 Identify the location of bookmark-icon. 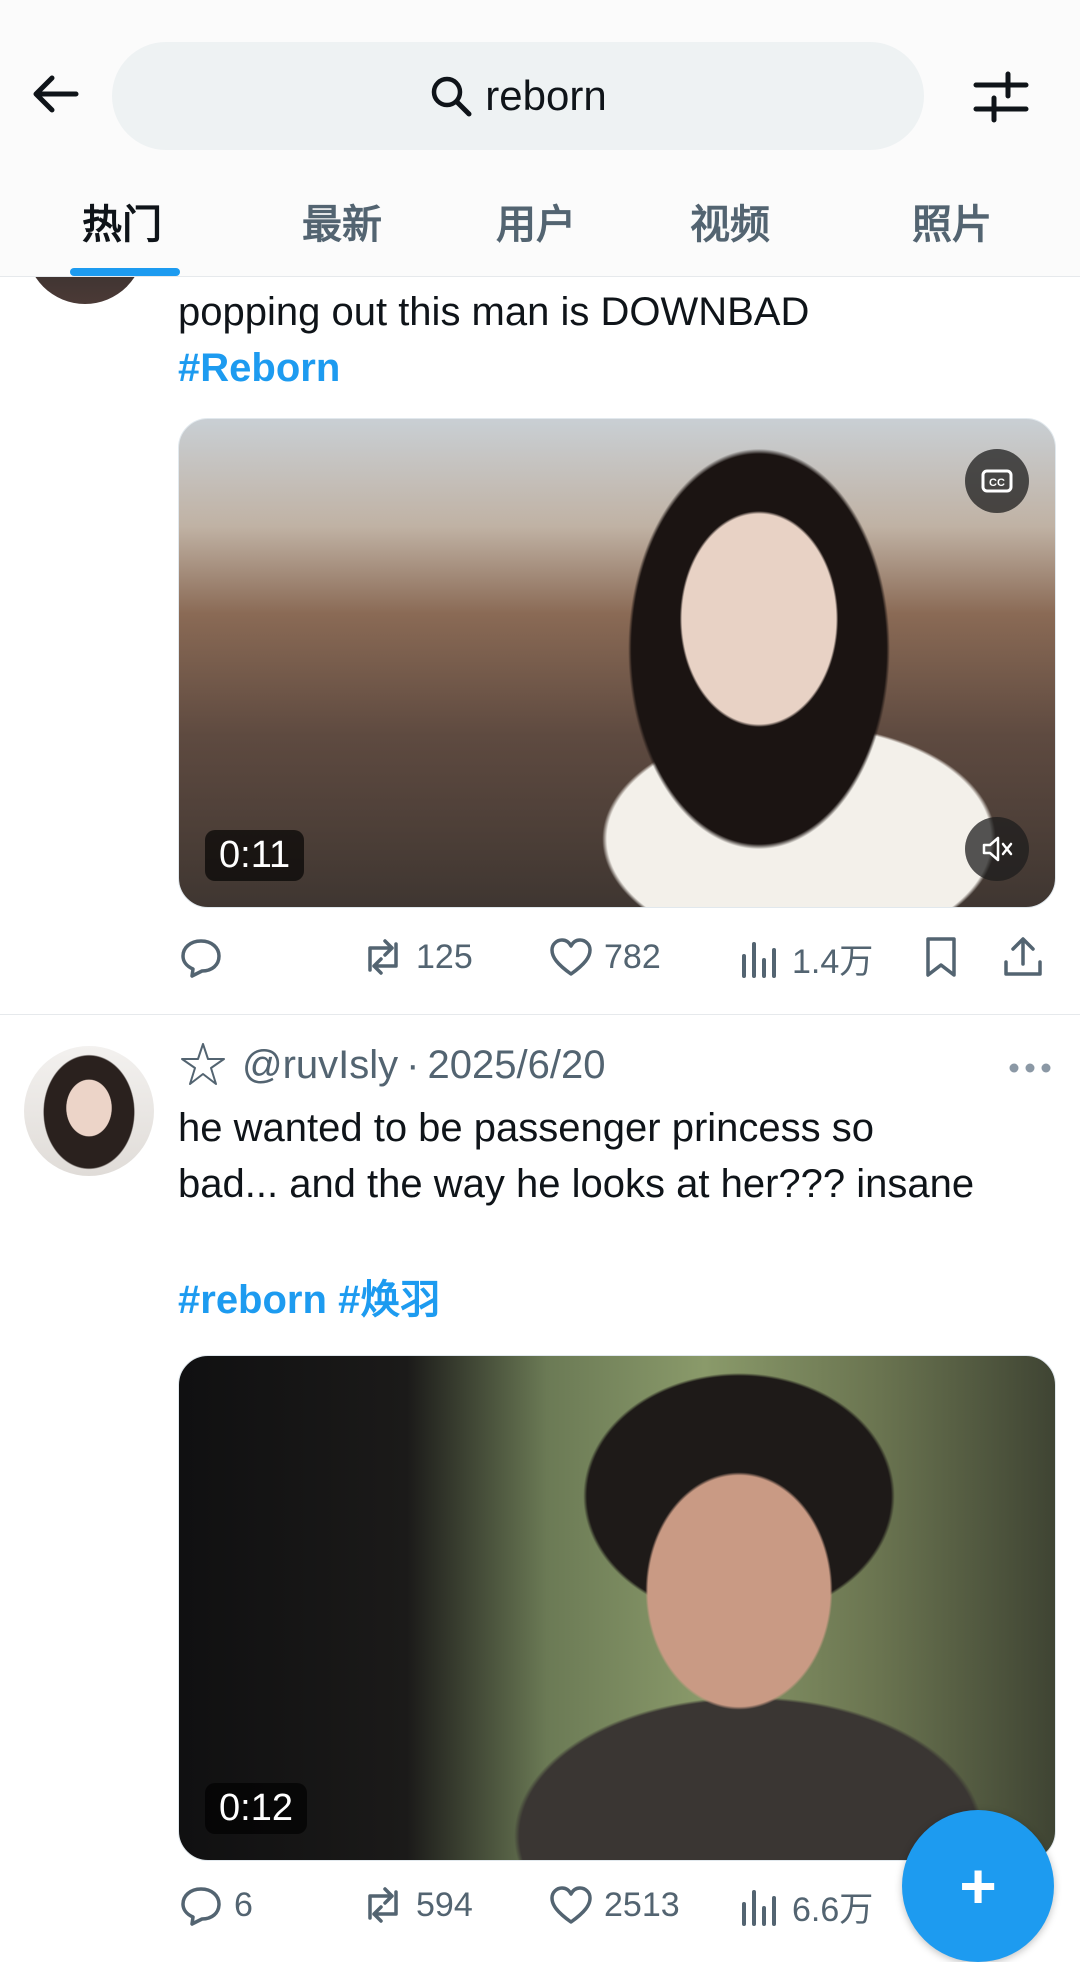
(941, 957).